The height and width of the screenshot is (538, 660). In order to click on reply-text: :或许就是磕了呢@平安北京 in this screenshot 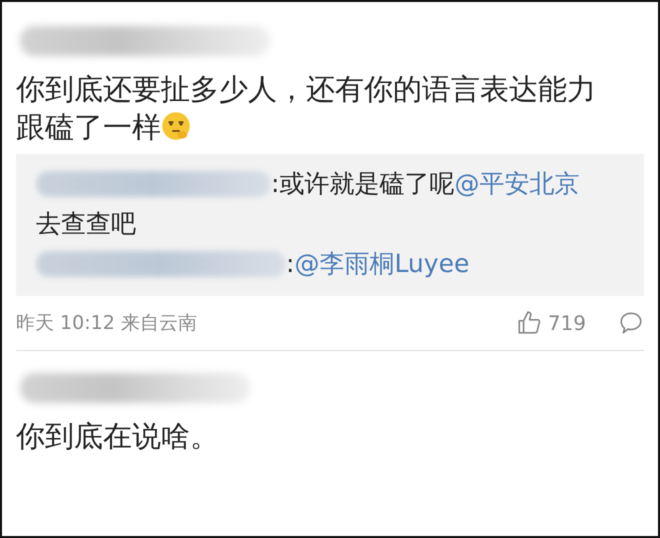, I will do `click(425, 184)`.